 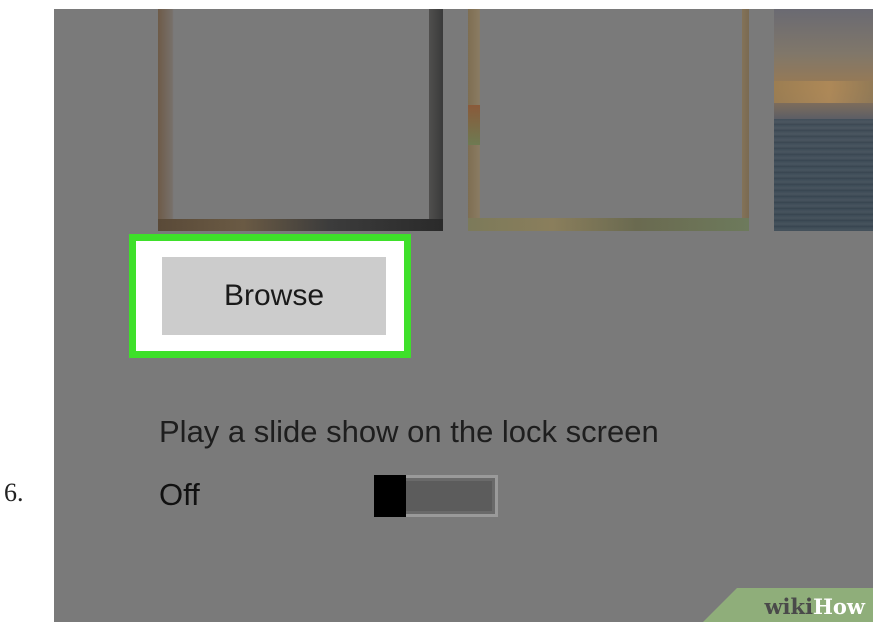 I want to click on watermark-wiki: wiki, so click(x=789, y=606).